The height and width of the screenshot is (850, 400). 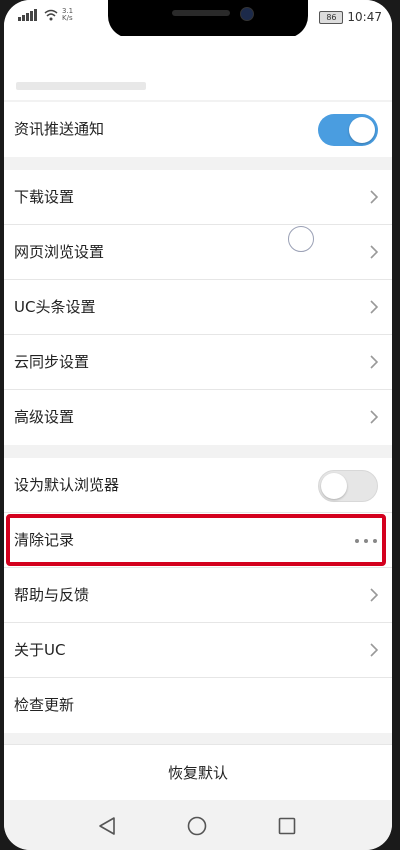 What do you see at coordinates (44, 705) in the screenshot?
I see `row-label: 检查更新` at bounding box center [44, 705].